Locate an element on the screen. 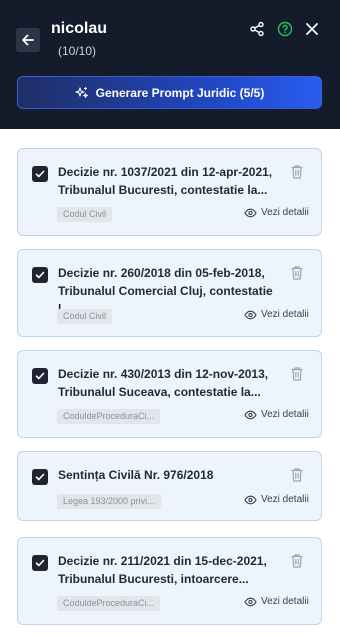 Image resolution: width=340 pixels, height=636 pixels. help-button is located at coordinates (285, 29).